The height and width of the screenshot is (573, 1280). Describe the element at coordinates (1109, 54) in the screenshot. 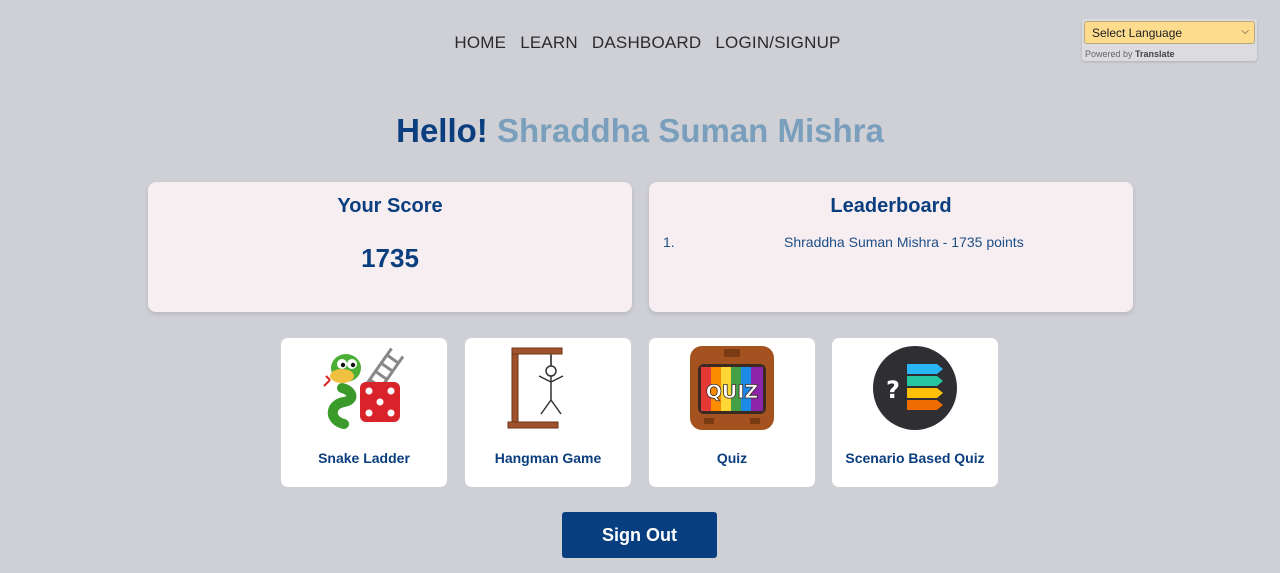

I see `powered-prefix: Powered by` at that location.